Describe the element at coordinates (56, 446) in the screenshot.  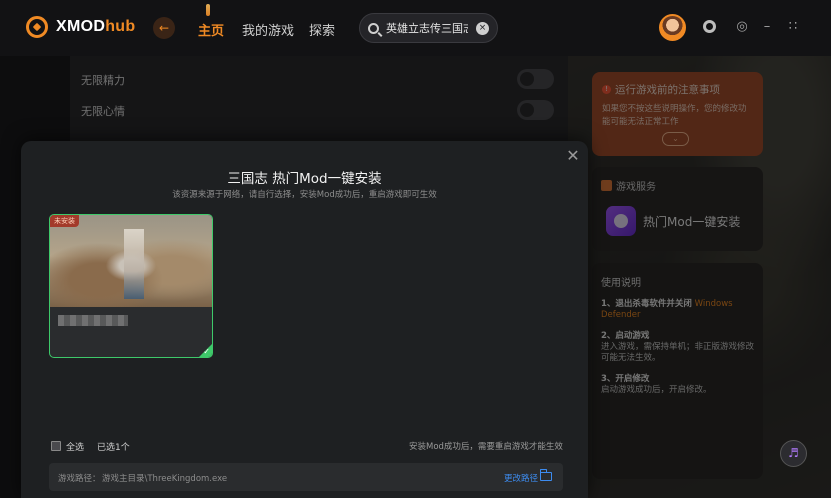
I see `select-all-checkbox` at that location.